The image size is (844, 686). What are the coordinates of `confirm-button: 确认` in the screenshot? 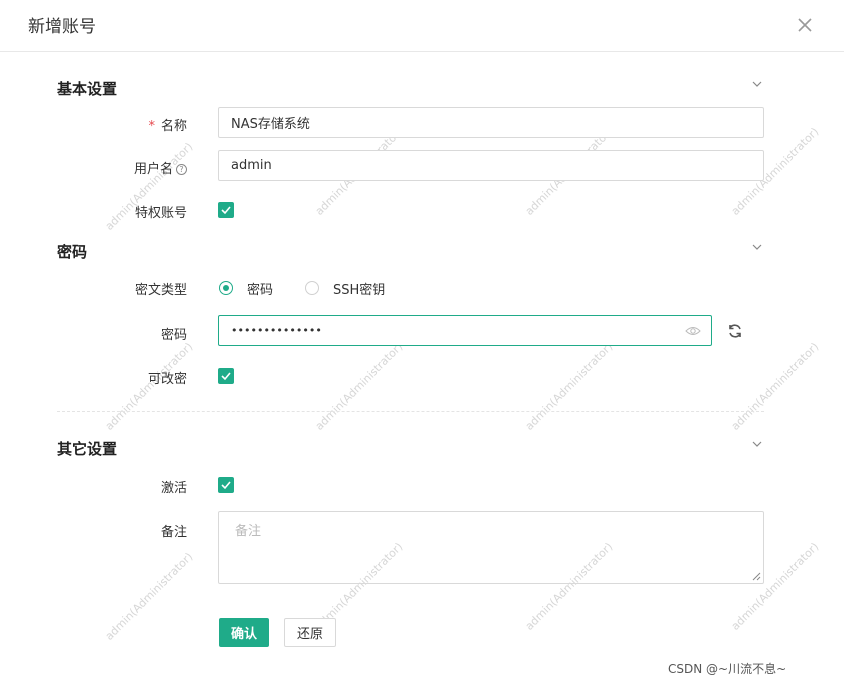 It's located at (244, 632).